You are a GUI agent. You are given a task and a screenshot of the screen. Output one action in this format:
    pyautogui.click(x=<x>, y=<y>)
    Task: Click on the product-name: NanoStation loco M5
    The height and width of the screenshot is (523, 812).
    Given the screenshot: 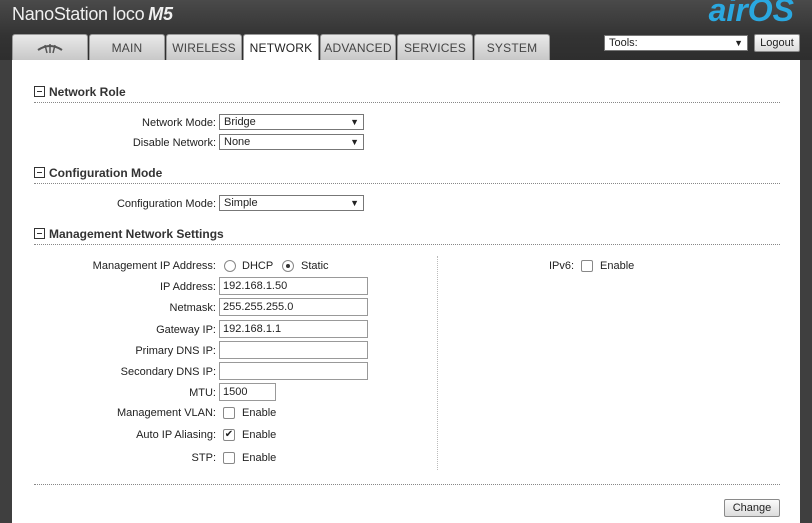 What is the action you would take?
    pyautogui.click(x=92, y=14)
    